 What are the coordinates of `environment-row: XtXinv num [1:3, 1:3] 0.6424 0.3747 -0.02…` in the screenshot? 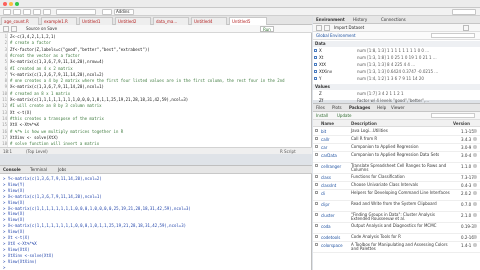 It's located at (396, 72).